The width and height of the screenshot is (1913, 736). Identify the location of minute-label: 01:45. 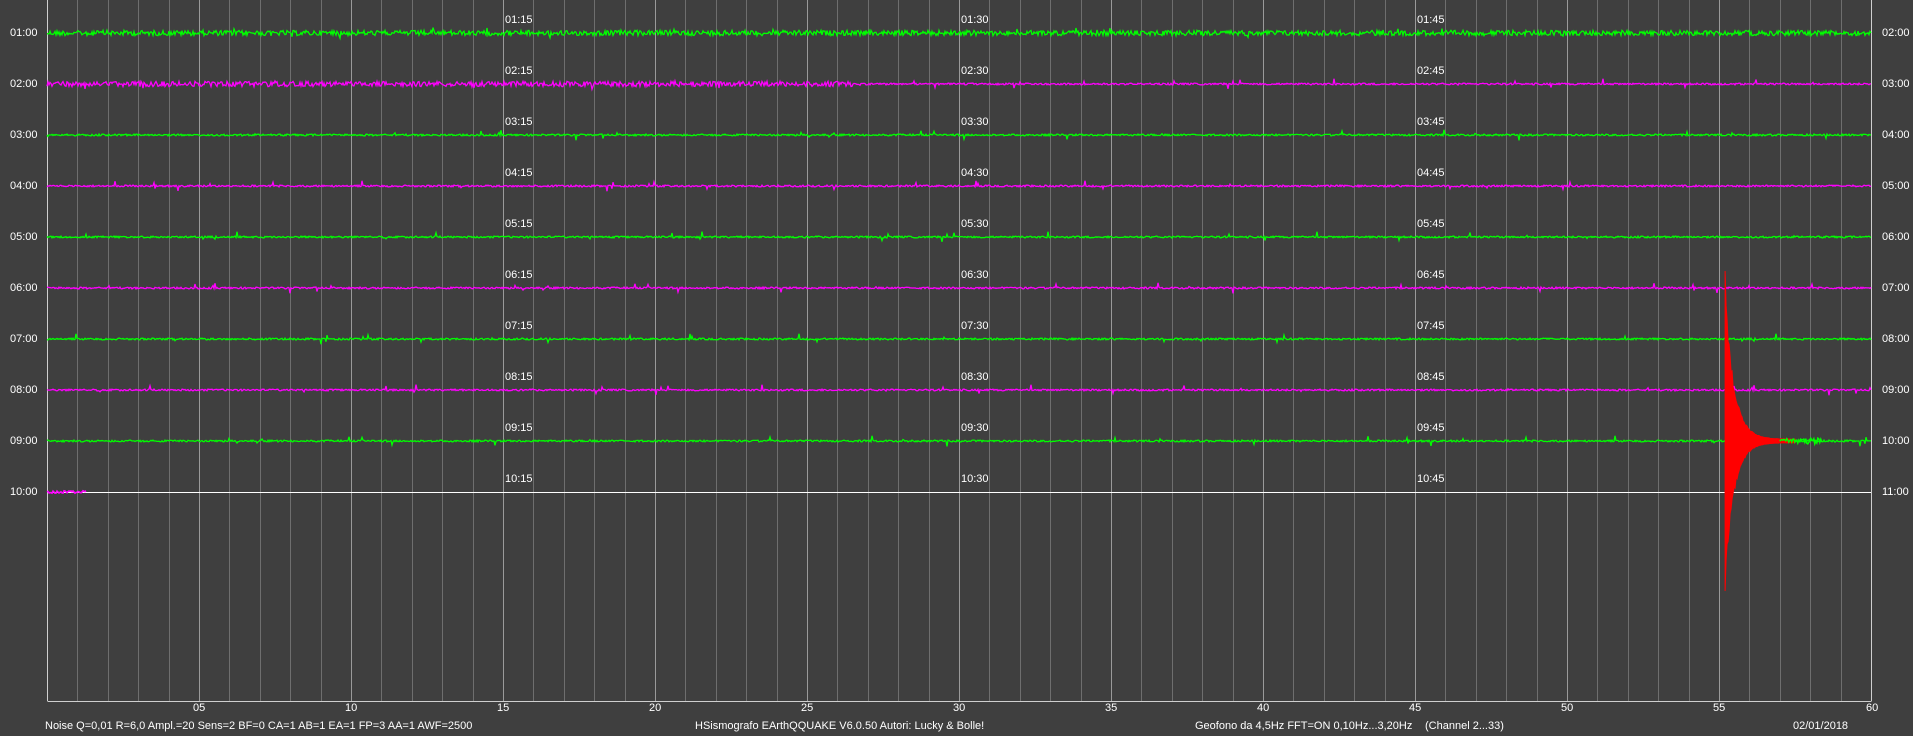
(1431, 20).